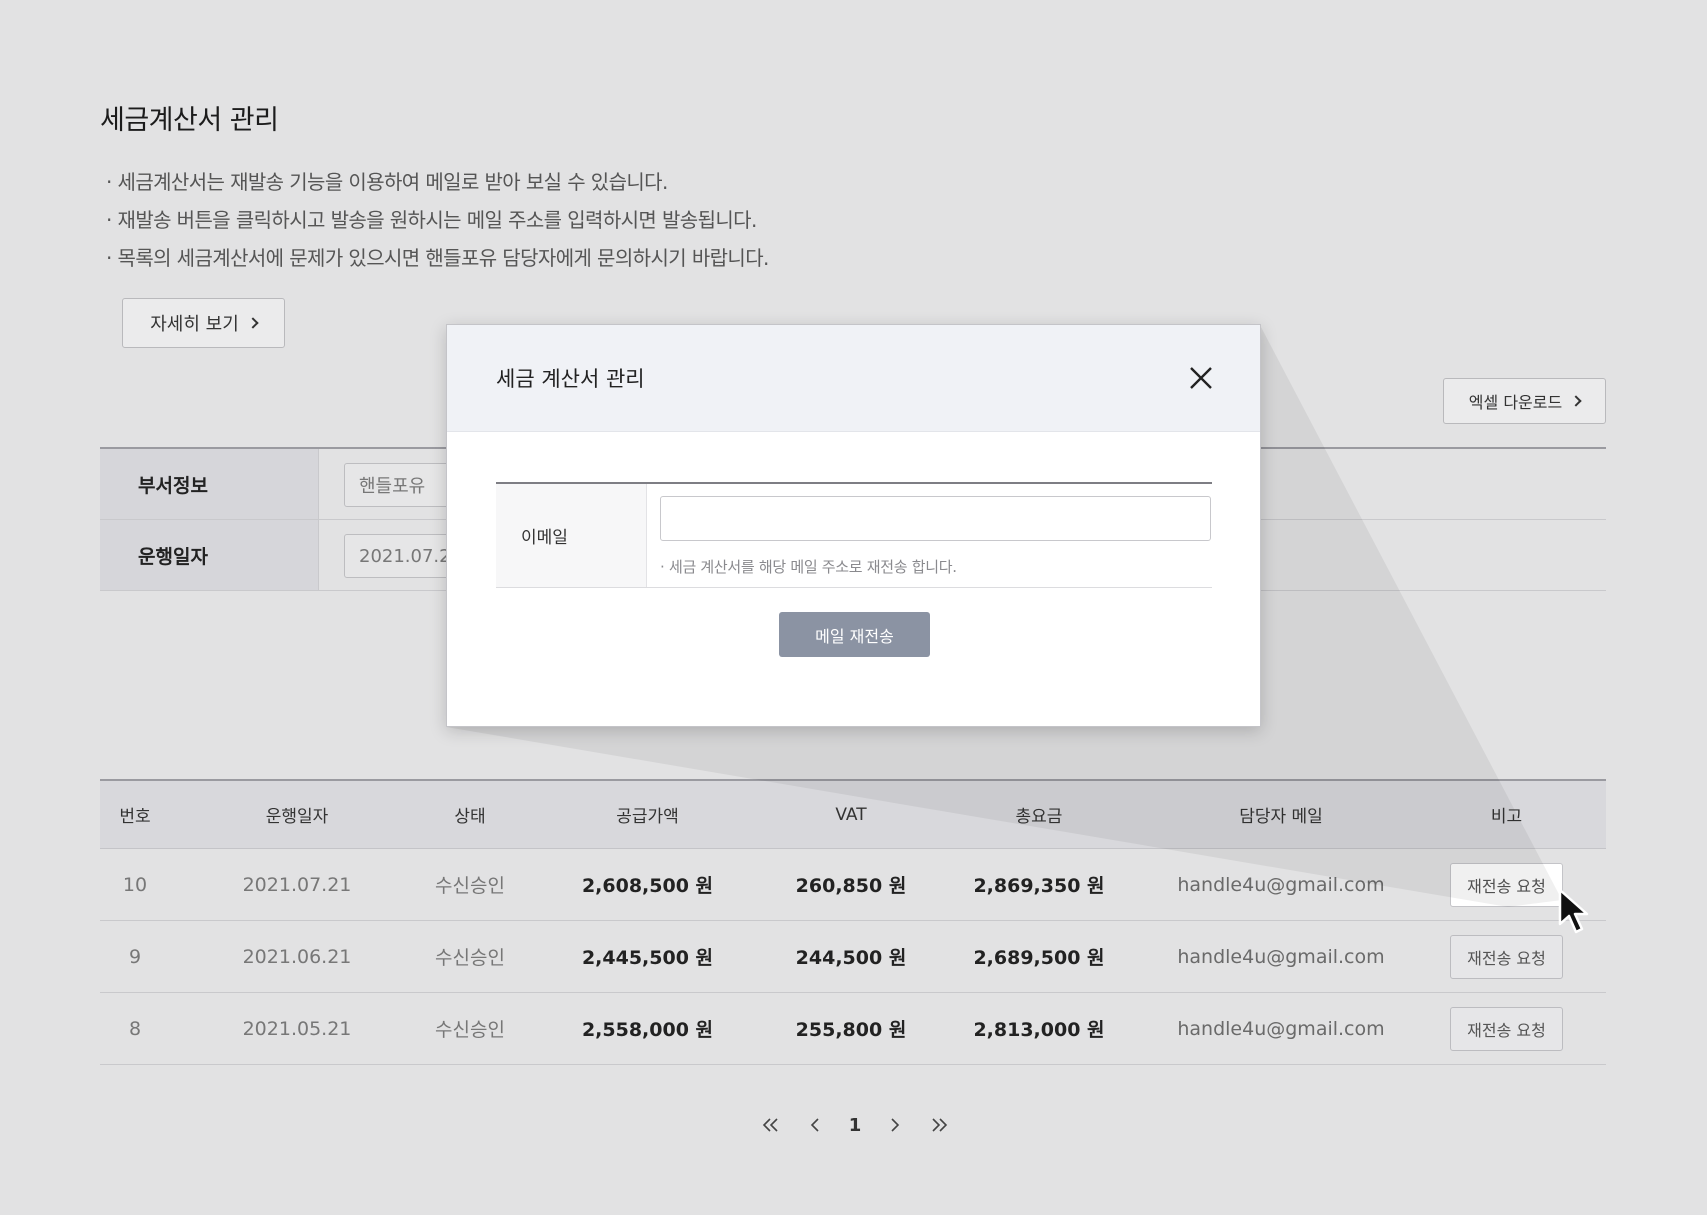  Describe the element at coordinates (815, 1125) in the screenshot. I see `chevron-left-icon` at that location.